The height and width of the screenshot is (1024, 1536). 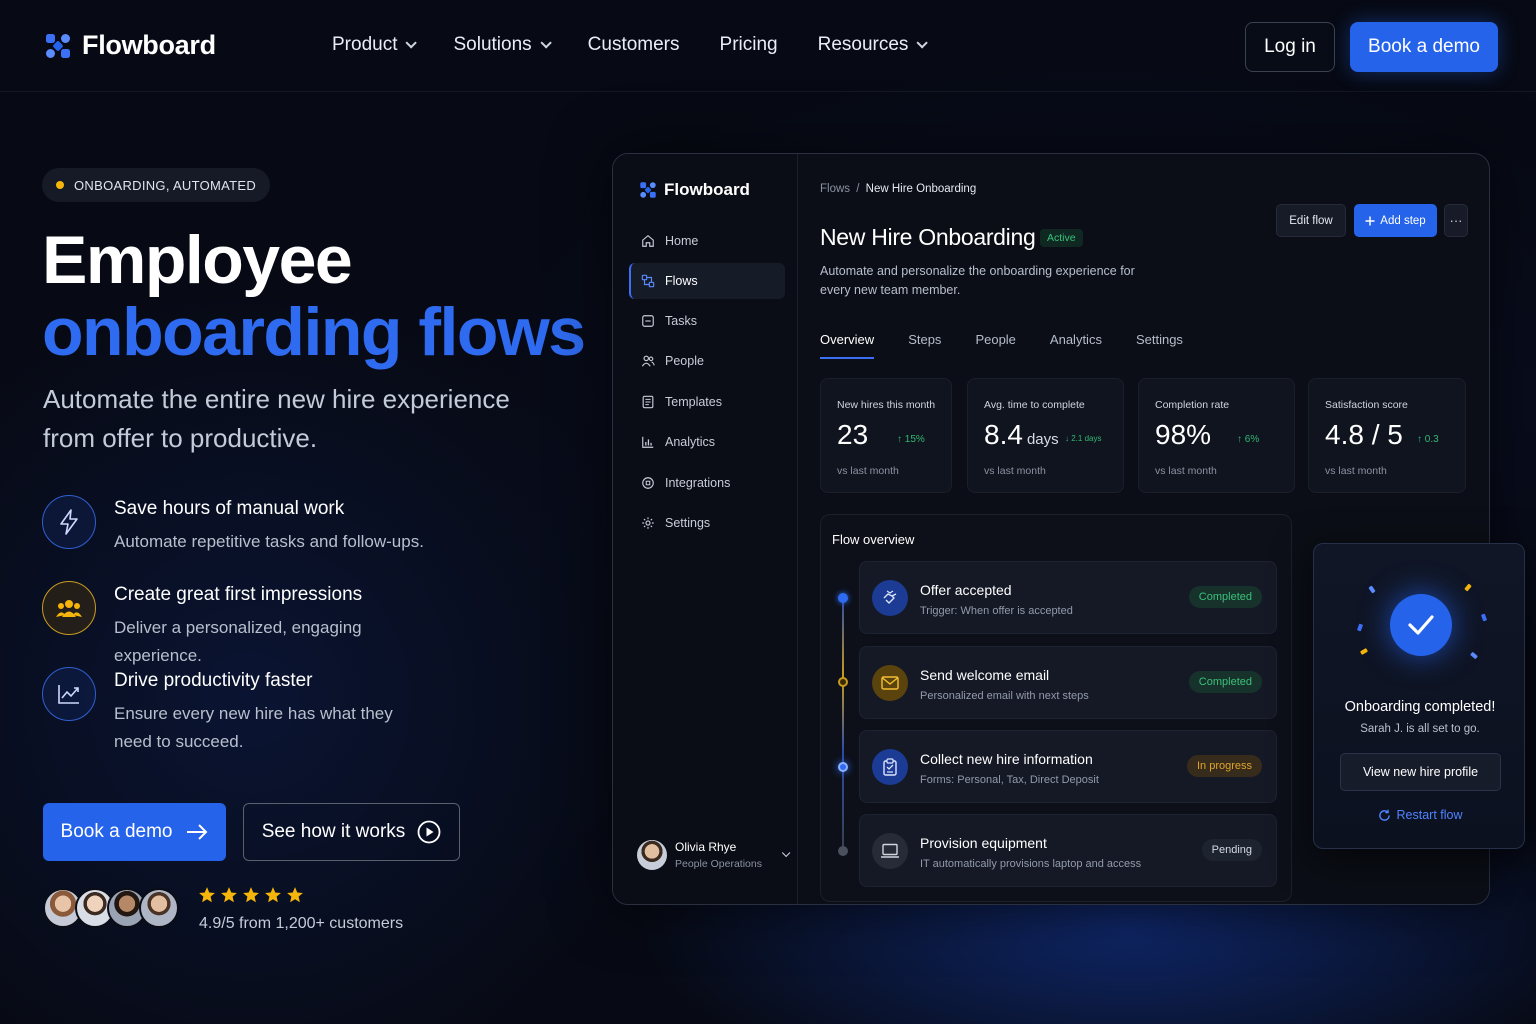 I want to click on hero-title-line2: onboarding flows, so click(x=314, y=332).